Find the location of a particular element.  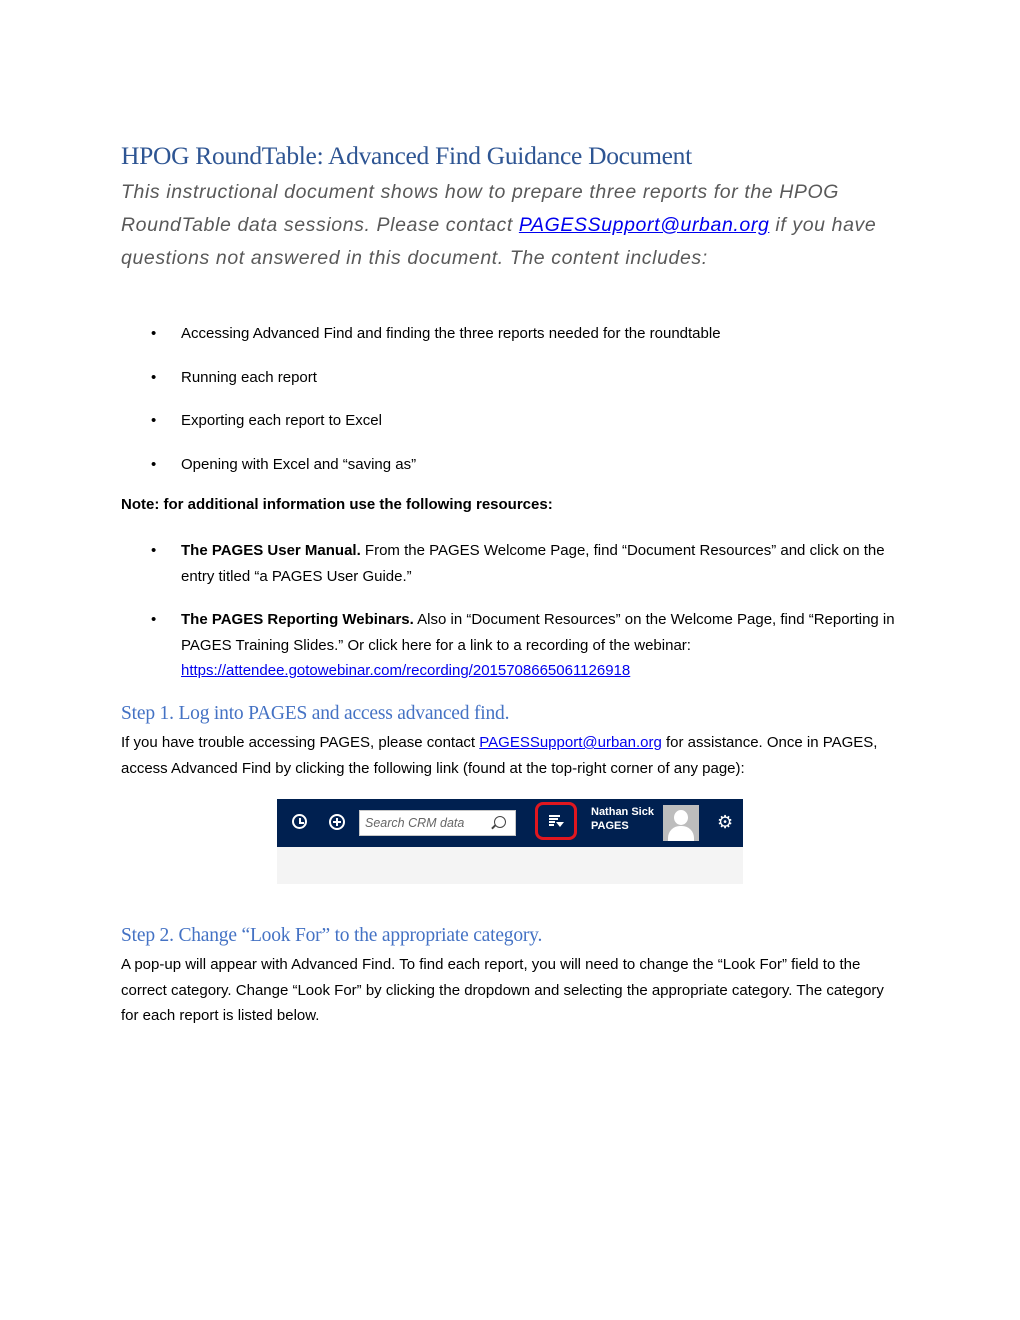

crm-navbar-screenshot: Nathan Sick PAGES ⚙ is located at coordinates (510, 841).